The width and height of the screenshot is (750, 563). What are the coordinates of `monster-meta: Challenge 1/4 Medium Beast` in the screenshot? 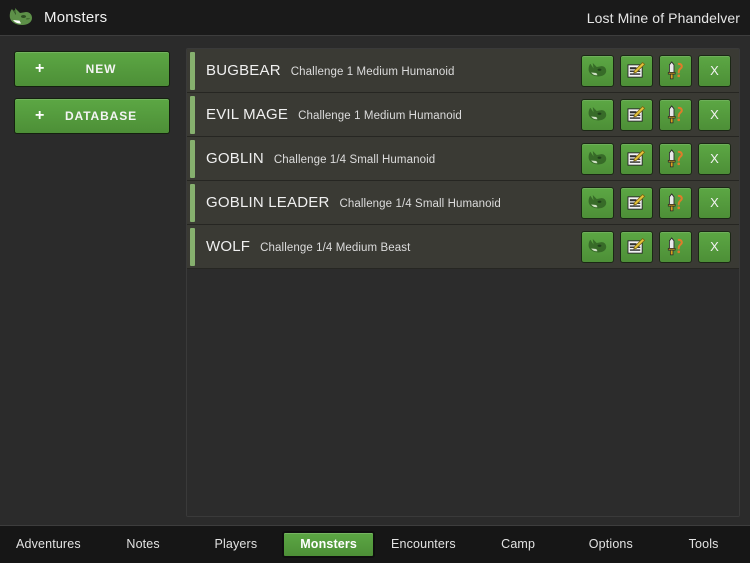 It's located at (335, 248).